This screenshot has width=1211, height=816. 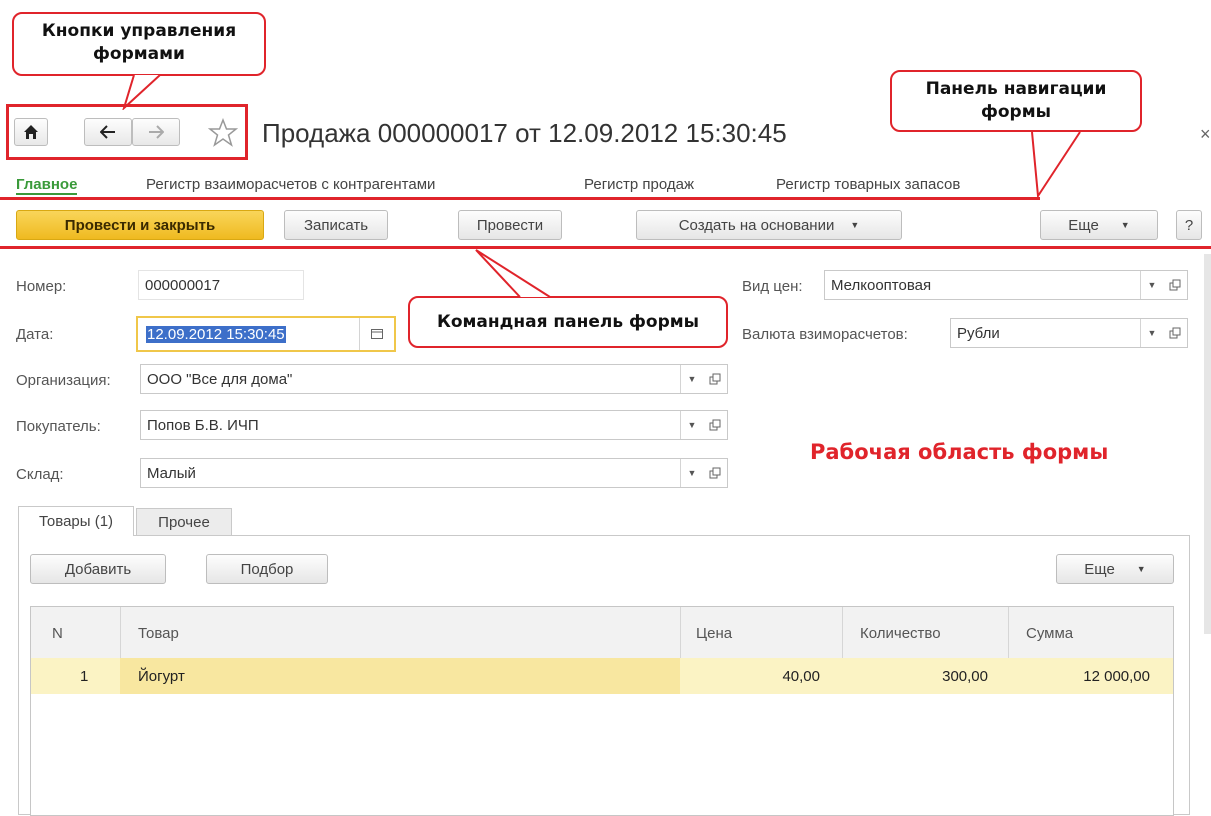 What do you see at coordinates (84, 676) in the screenshot?
I see `cell-n: 1` at bounding box center [84, 676].